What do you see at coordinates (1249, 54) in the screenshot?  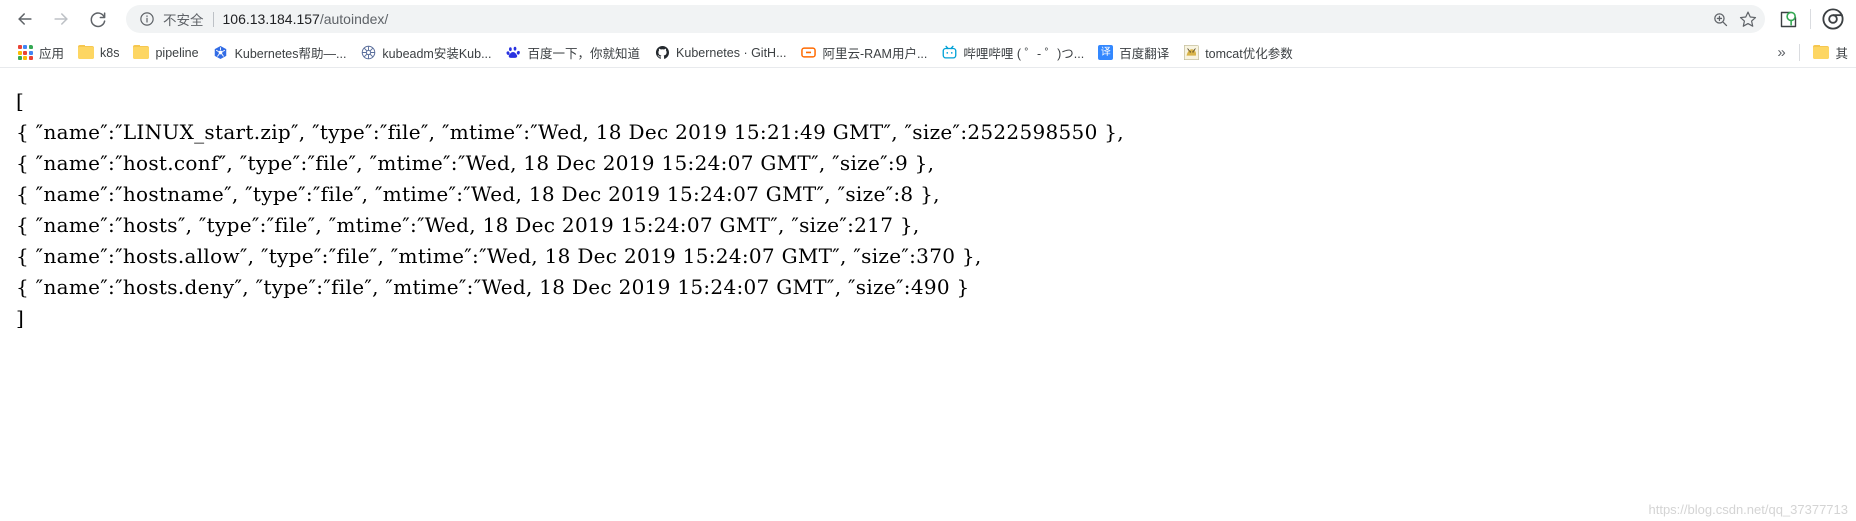 I see `bookmark-label: tomcat优化参数` at bounding box center [1249, 54].